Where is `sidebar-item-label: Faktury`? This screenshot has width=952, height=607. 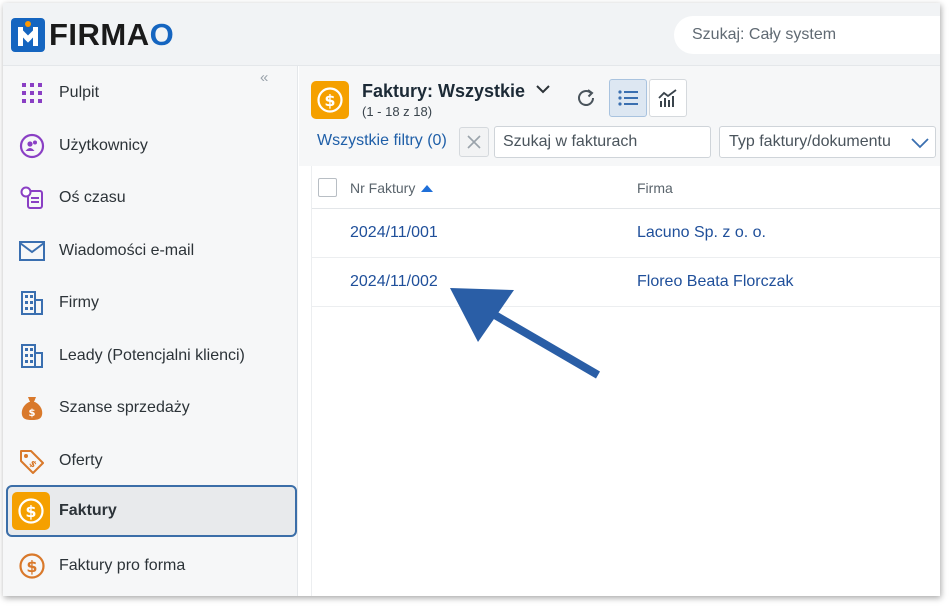
sidebar-item-label: Faktury is located at coordinates (88, 510).